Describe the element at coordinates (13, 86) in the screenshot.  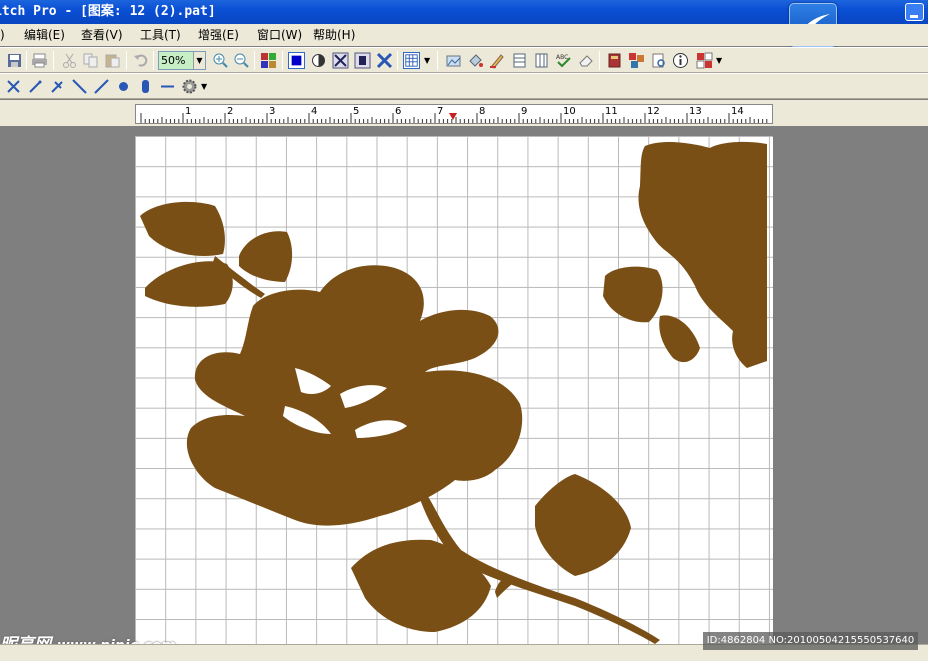
I see `x-stitch-tool-icon` at that location.